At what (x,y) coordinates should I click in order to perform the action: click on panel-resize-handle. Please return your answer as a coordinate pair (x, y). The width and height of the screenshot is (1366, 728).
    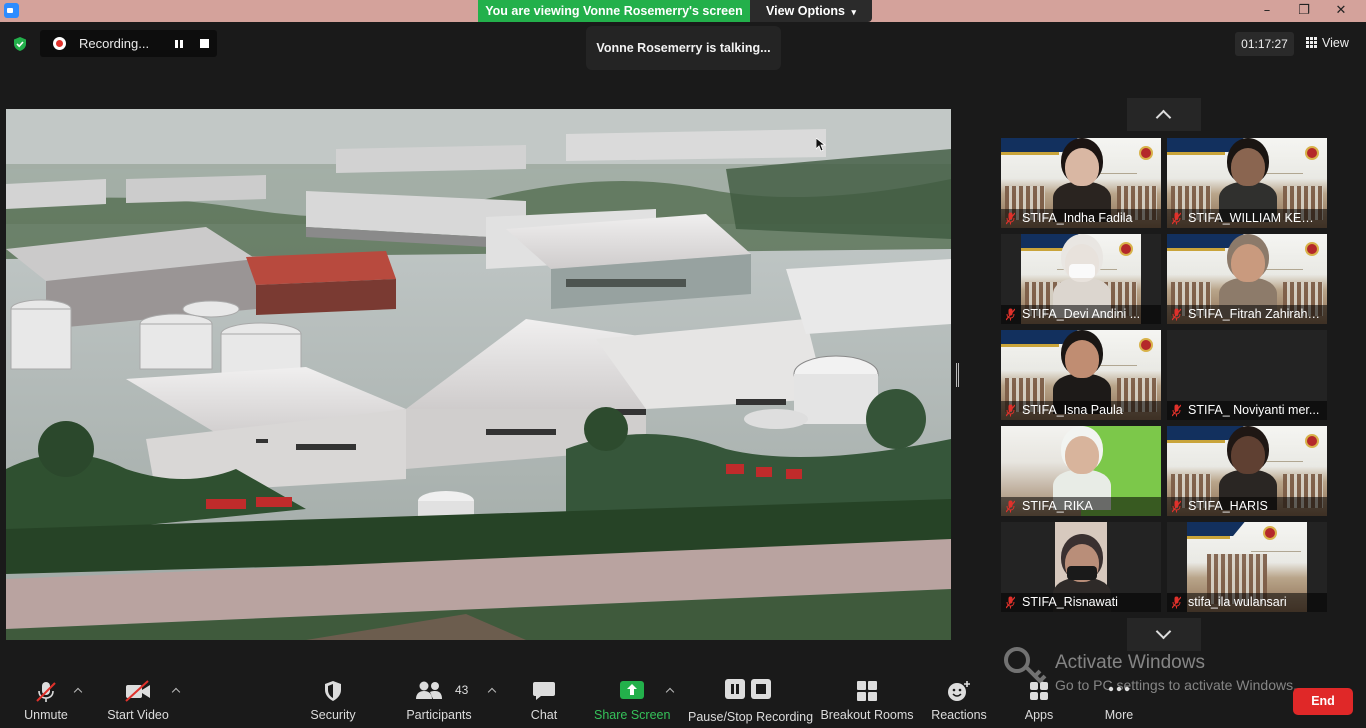
    Looking at the image, I should click on (957, 375).